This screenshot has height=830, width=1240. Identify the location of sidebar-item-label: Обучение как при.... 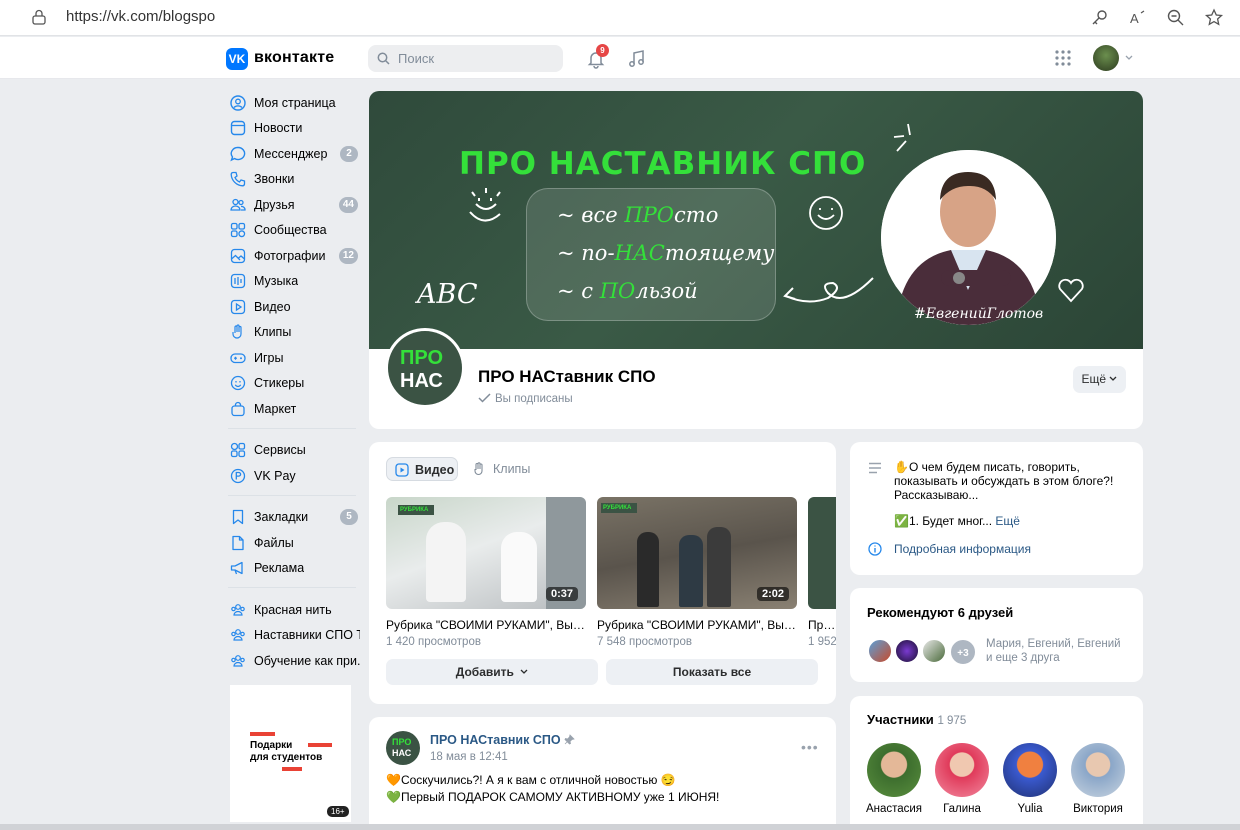
(307, 661).